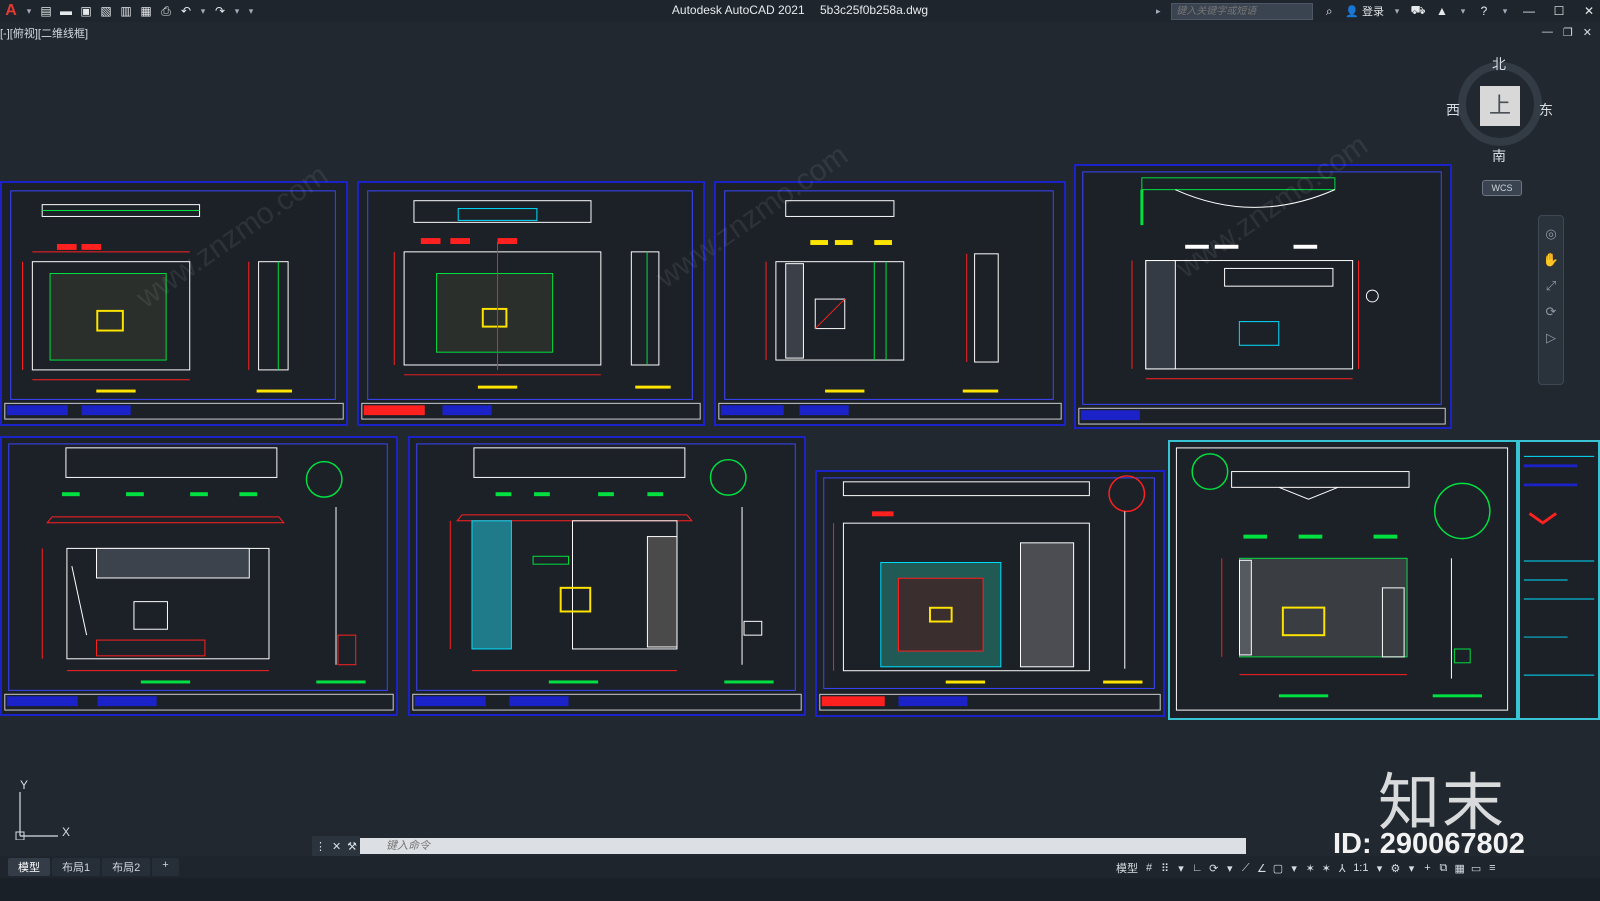  What do you see at coordinates (1589, 11) in the screenshot?
I see `close-icon: ✕` at bounding box center [1589, 11].